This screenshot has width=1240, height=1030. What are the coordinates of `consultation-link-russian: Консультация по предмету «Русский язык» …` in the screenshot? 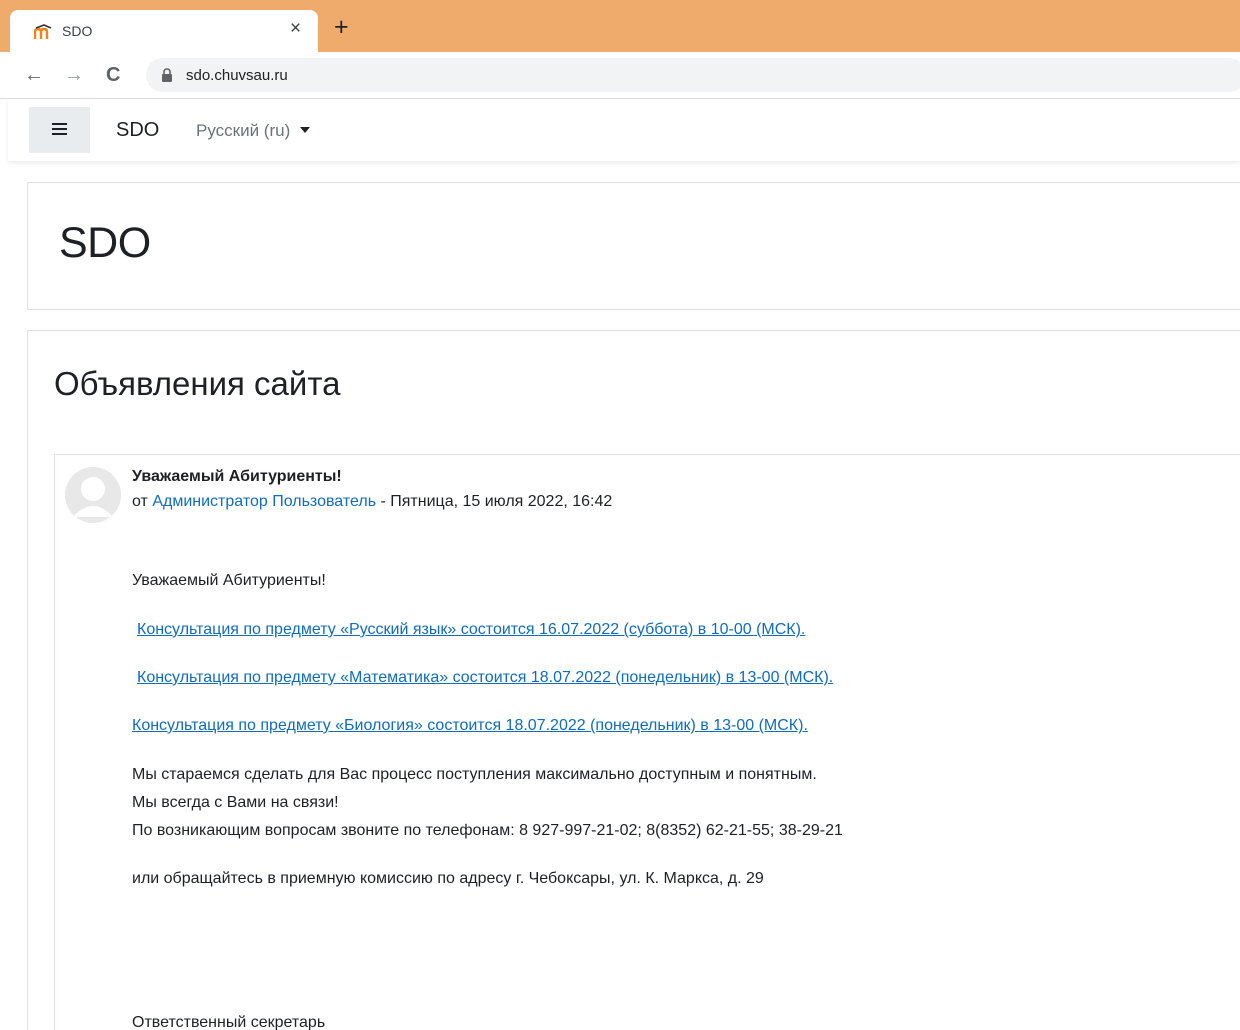 It's located at (471, 630).